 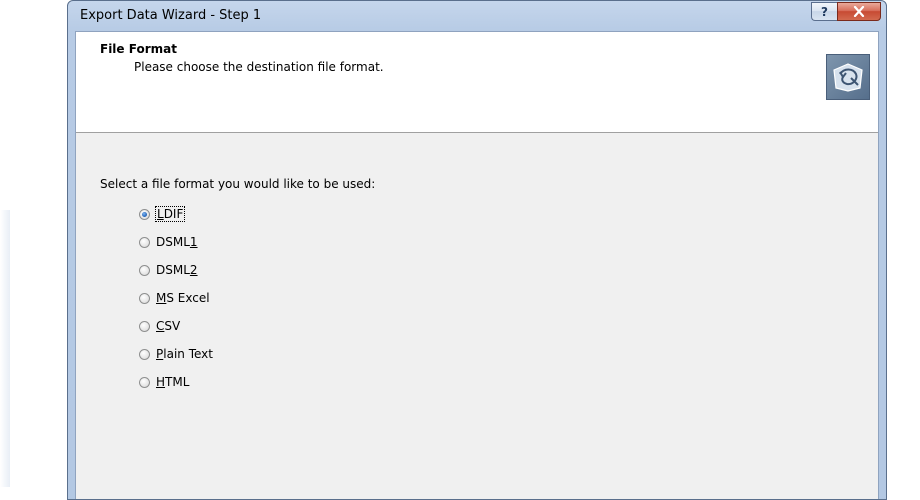 What do you see at coordinates (177, 242) in the screenshot?
I see `radio-label-dsml1: DSML1` at bounding box center [177, 242].